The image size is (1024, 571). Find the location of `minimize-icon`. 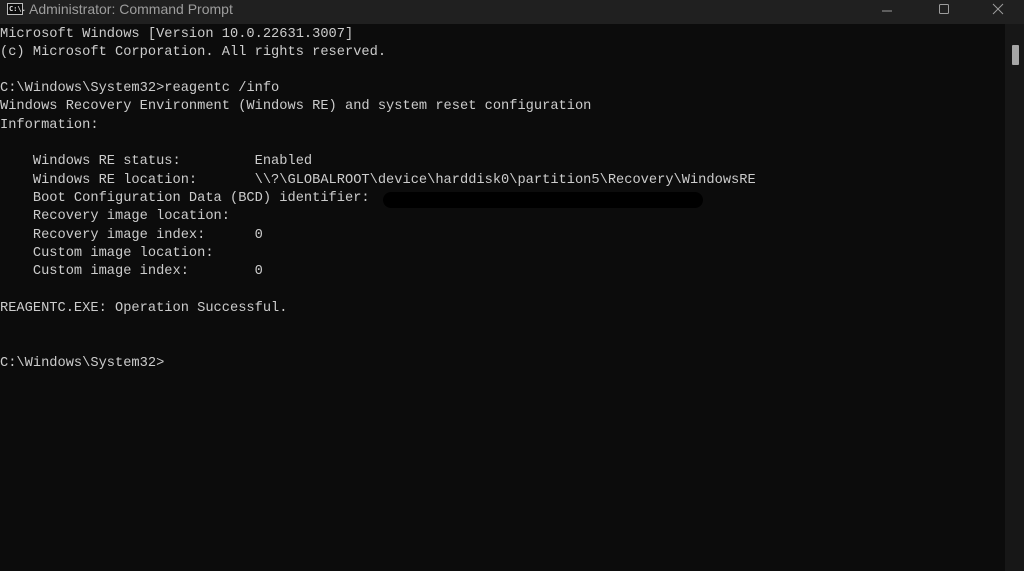

minimize-icon is located at coordinates (887, 11).